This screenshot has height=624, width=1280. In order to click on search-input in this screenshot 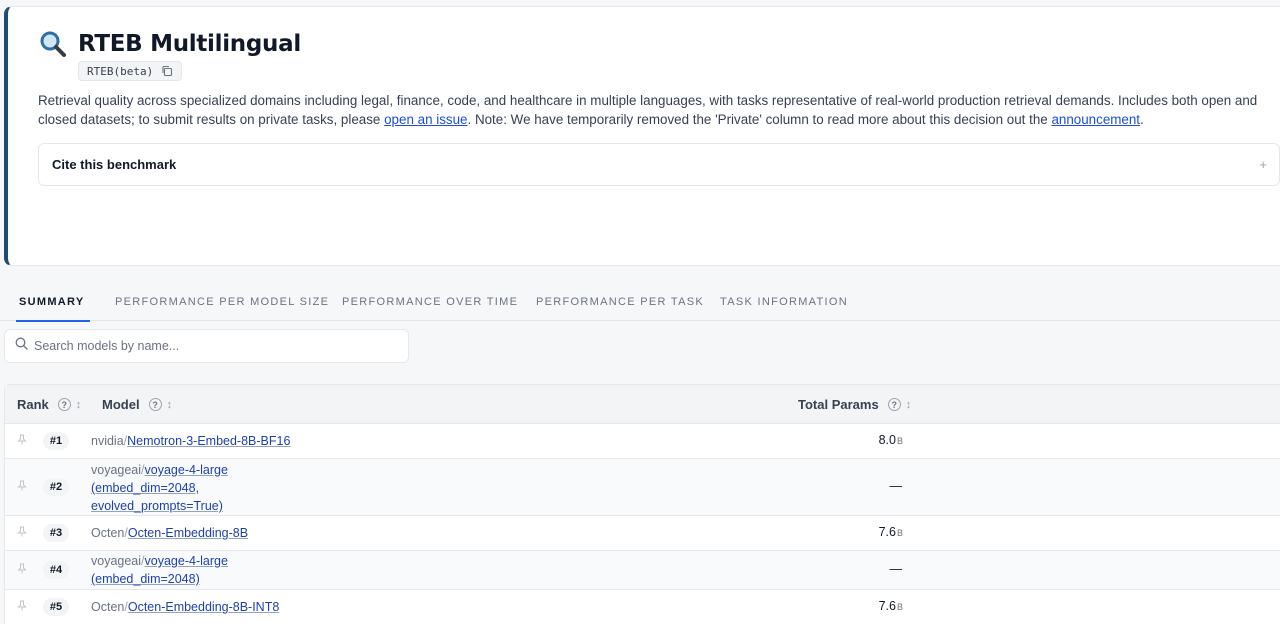, I will do `click(214, 346)`.